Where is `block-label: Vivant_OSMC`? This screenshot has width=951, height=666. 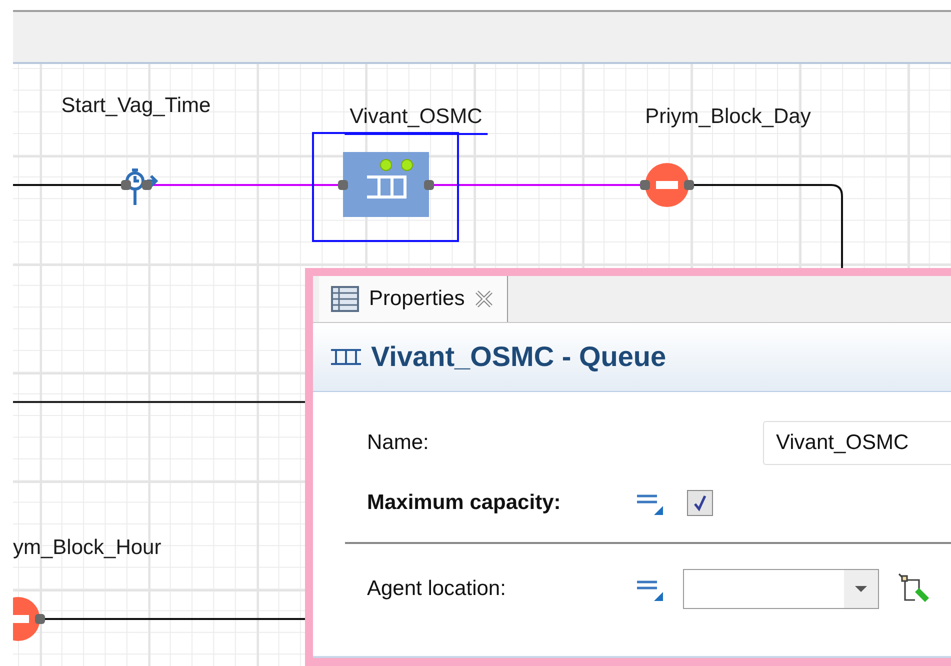
block-label: Vivant_OSMC is located at coordinates (416, 120).